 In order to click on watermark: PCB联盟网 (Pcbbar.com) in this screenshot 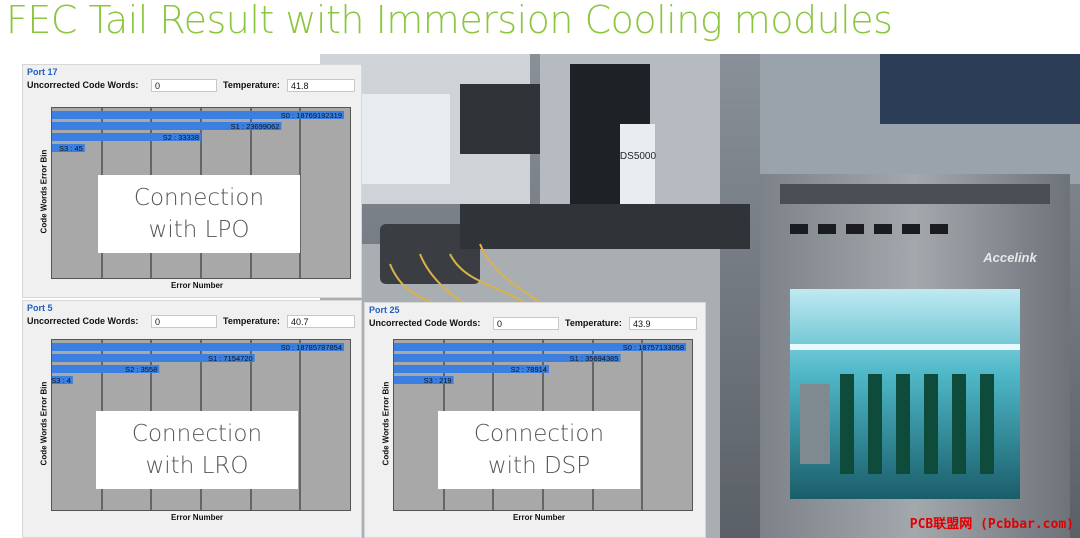, I will do `click(991, 524)`.